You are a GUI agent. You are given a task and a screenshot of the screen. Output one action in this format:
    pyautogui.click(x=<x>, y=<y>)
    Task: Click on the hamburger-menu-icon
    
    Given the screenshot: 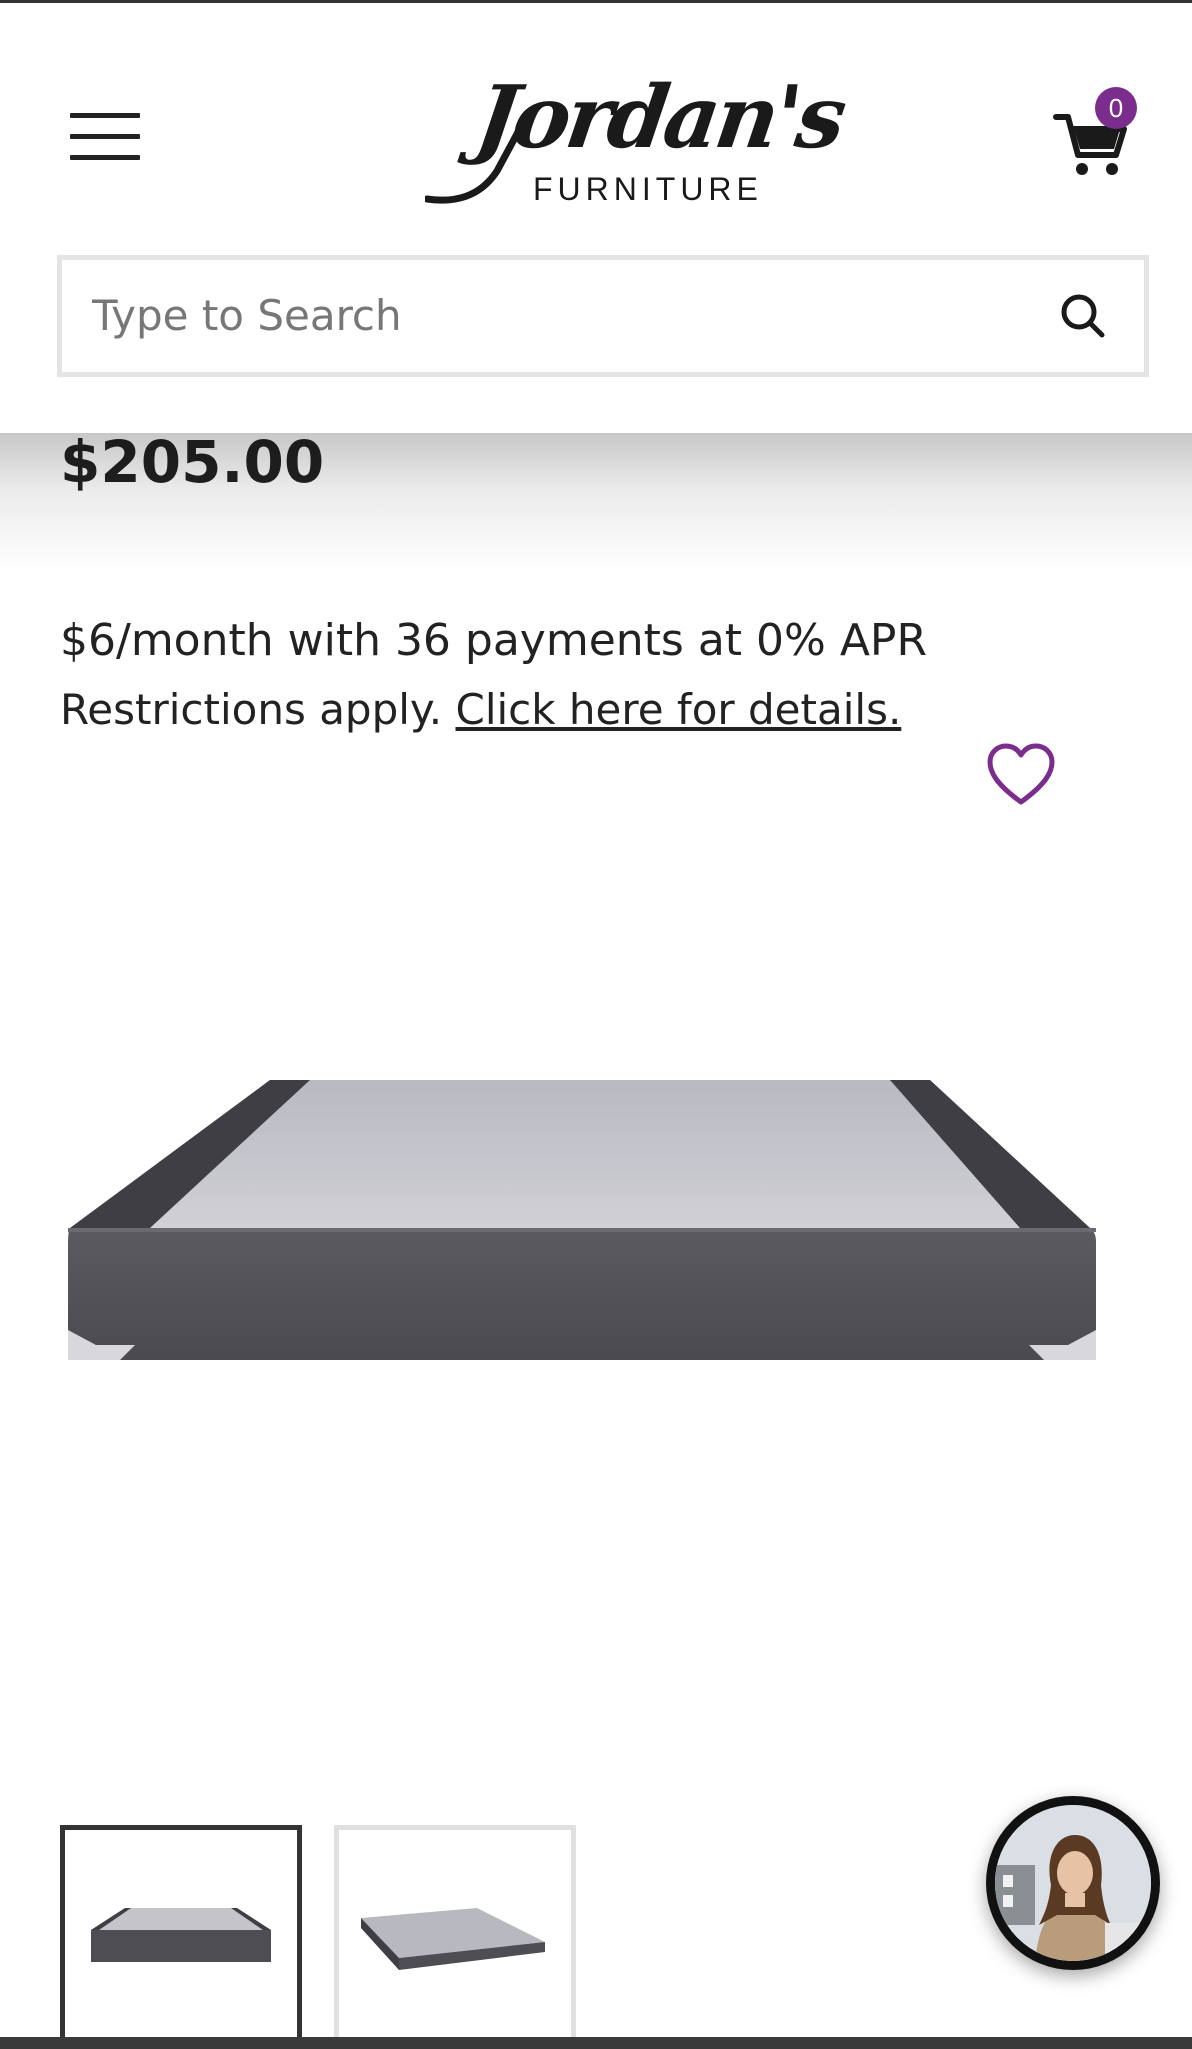 What is the action you would take?
    pyautogui.click(x=105, y=137)
    